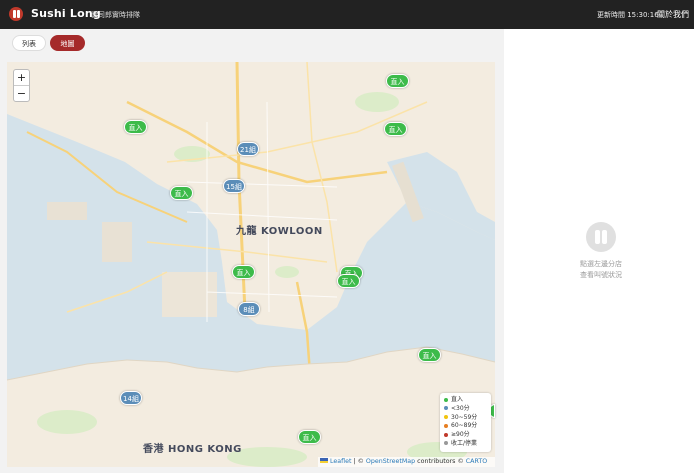  Describe the element at coordinates (358, 461) in the screenshot. I see `attribution-sep: | ©` at that location.